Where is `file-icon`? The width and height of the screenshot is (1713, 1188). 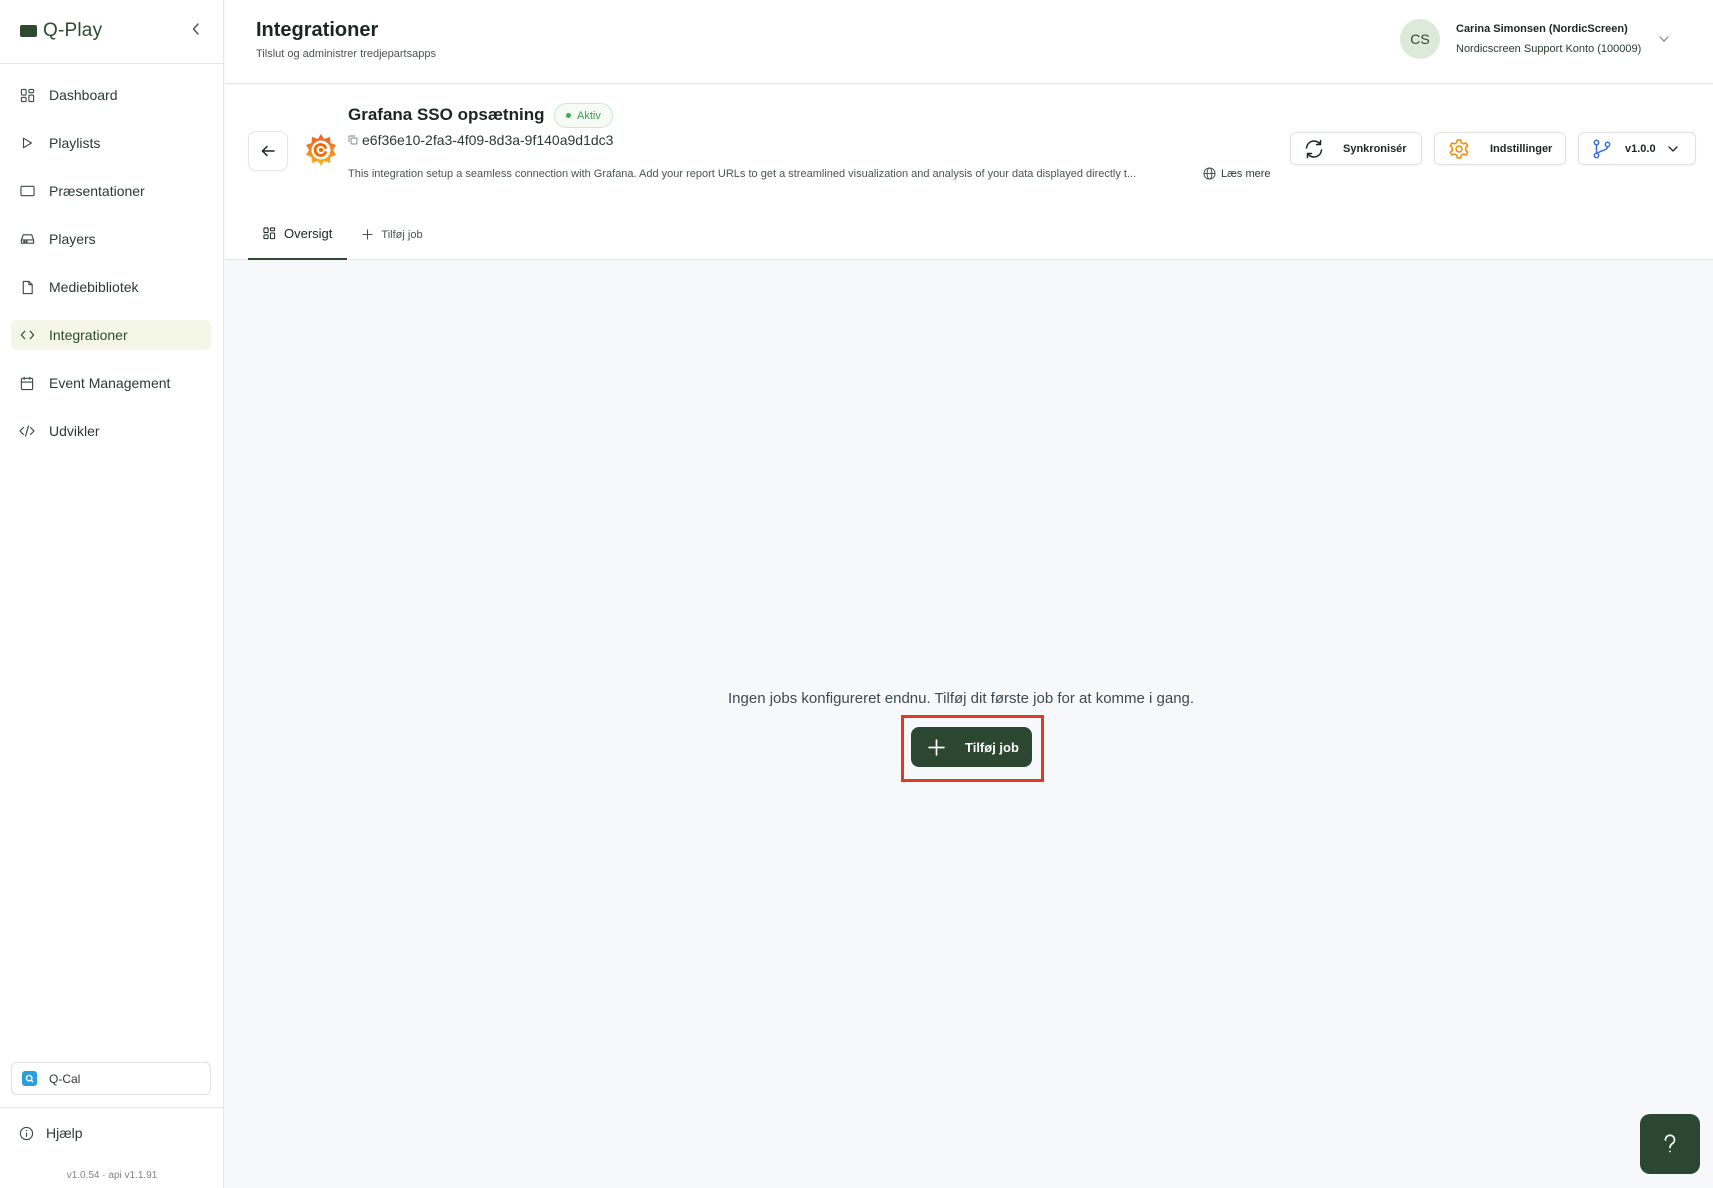
file-icon is located at coordinates (27, 287).